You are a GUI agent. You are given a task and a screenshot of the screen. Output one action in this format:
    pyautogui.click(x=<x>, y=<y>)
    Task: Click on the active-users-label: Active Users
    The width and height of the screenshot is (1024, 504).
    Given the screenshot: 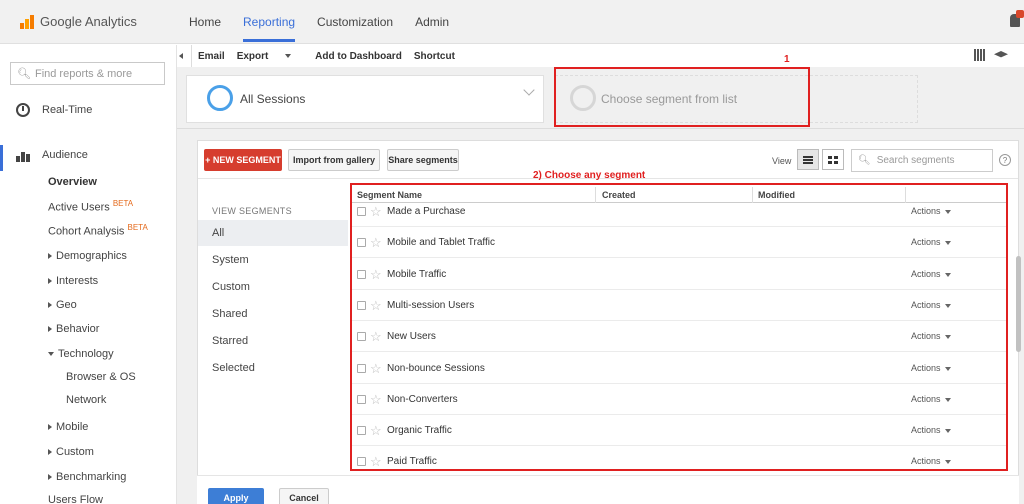 What is the action you would take?
    pyautogui.click(x=79, y=207)
    